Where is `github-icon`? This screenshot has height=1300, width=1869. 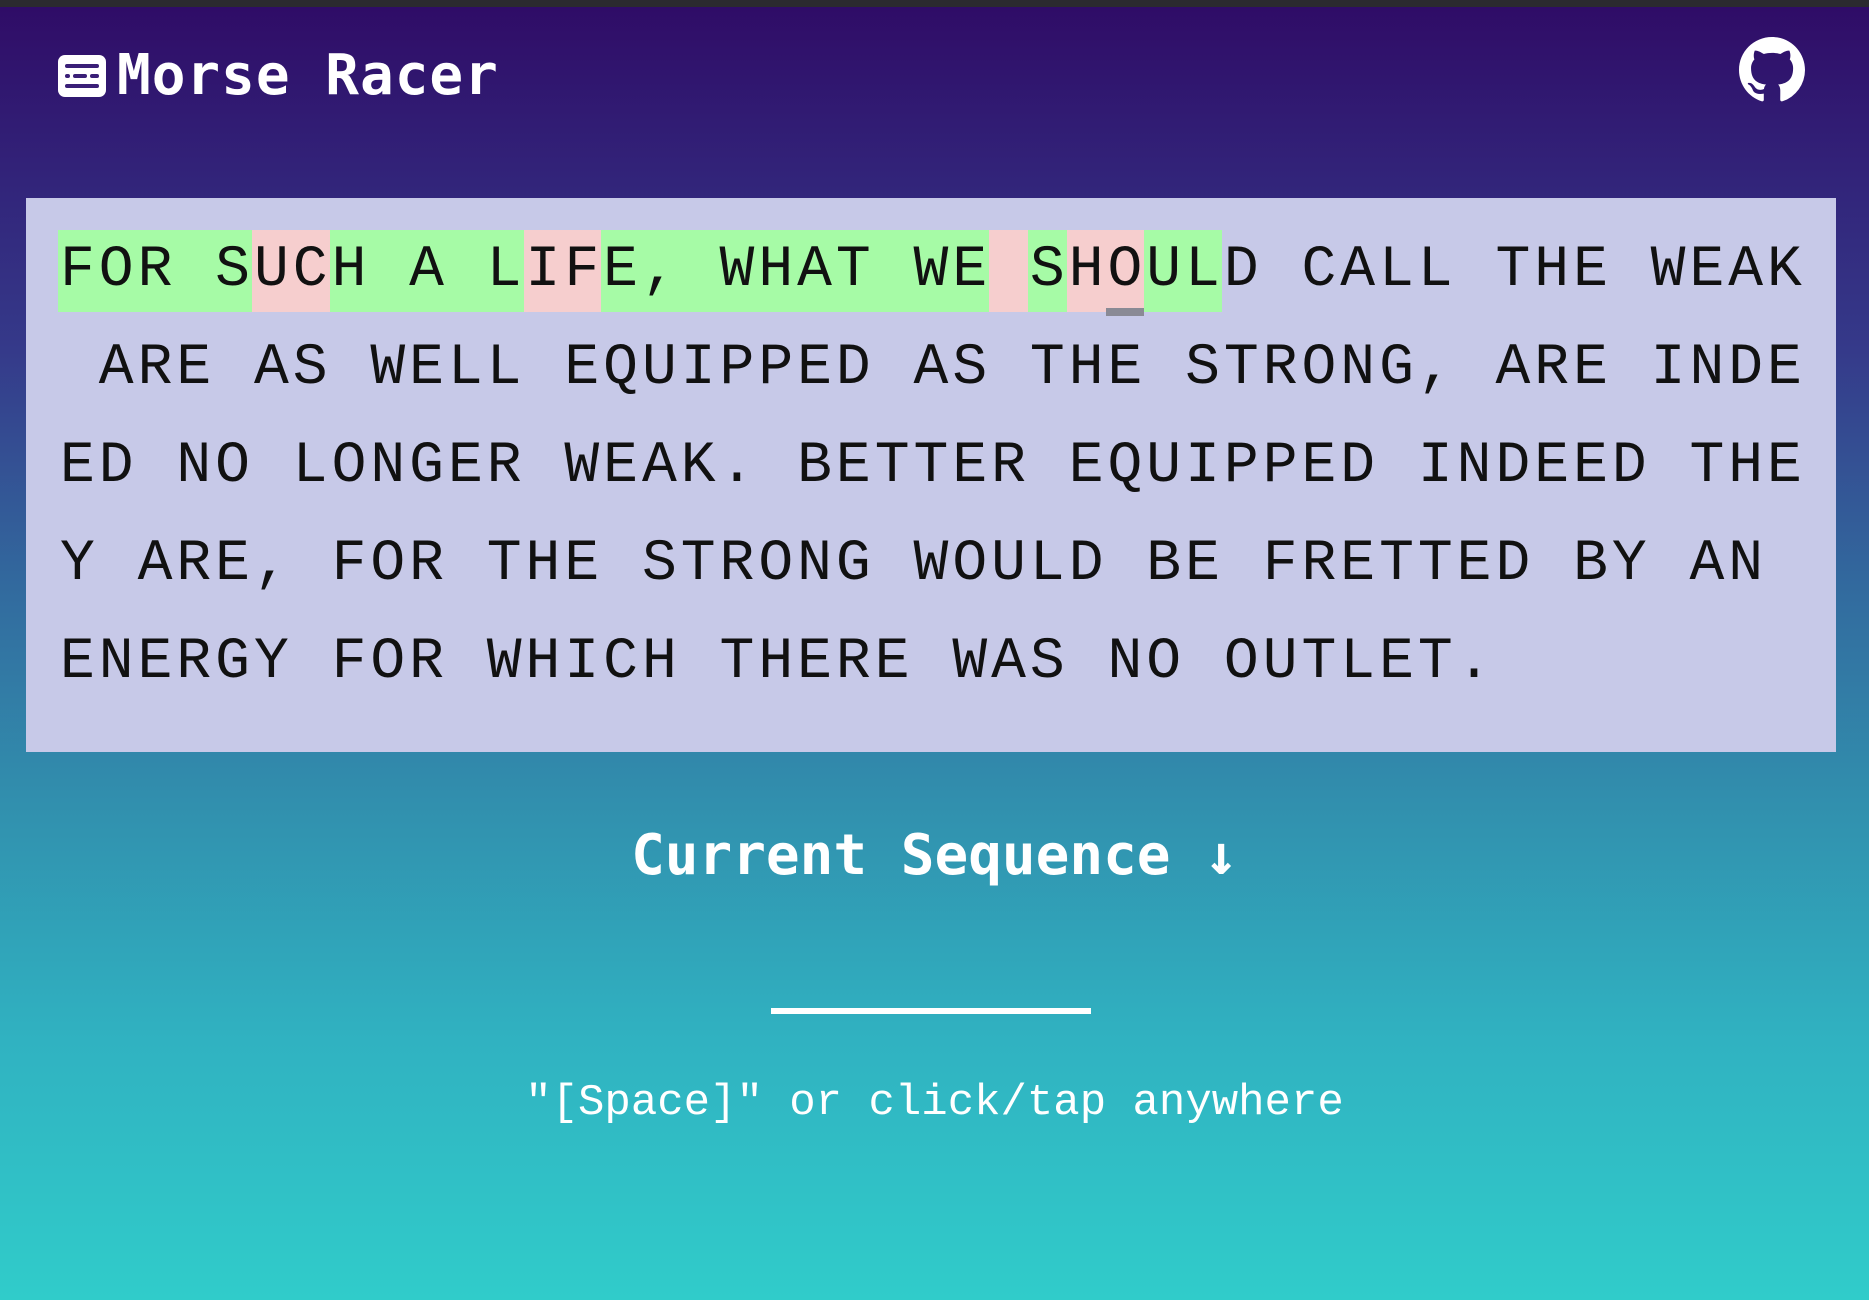 github-icon is located at coordinates (1772, 70).